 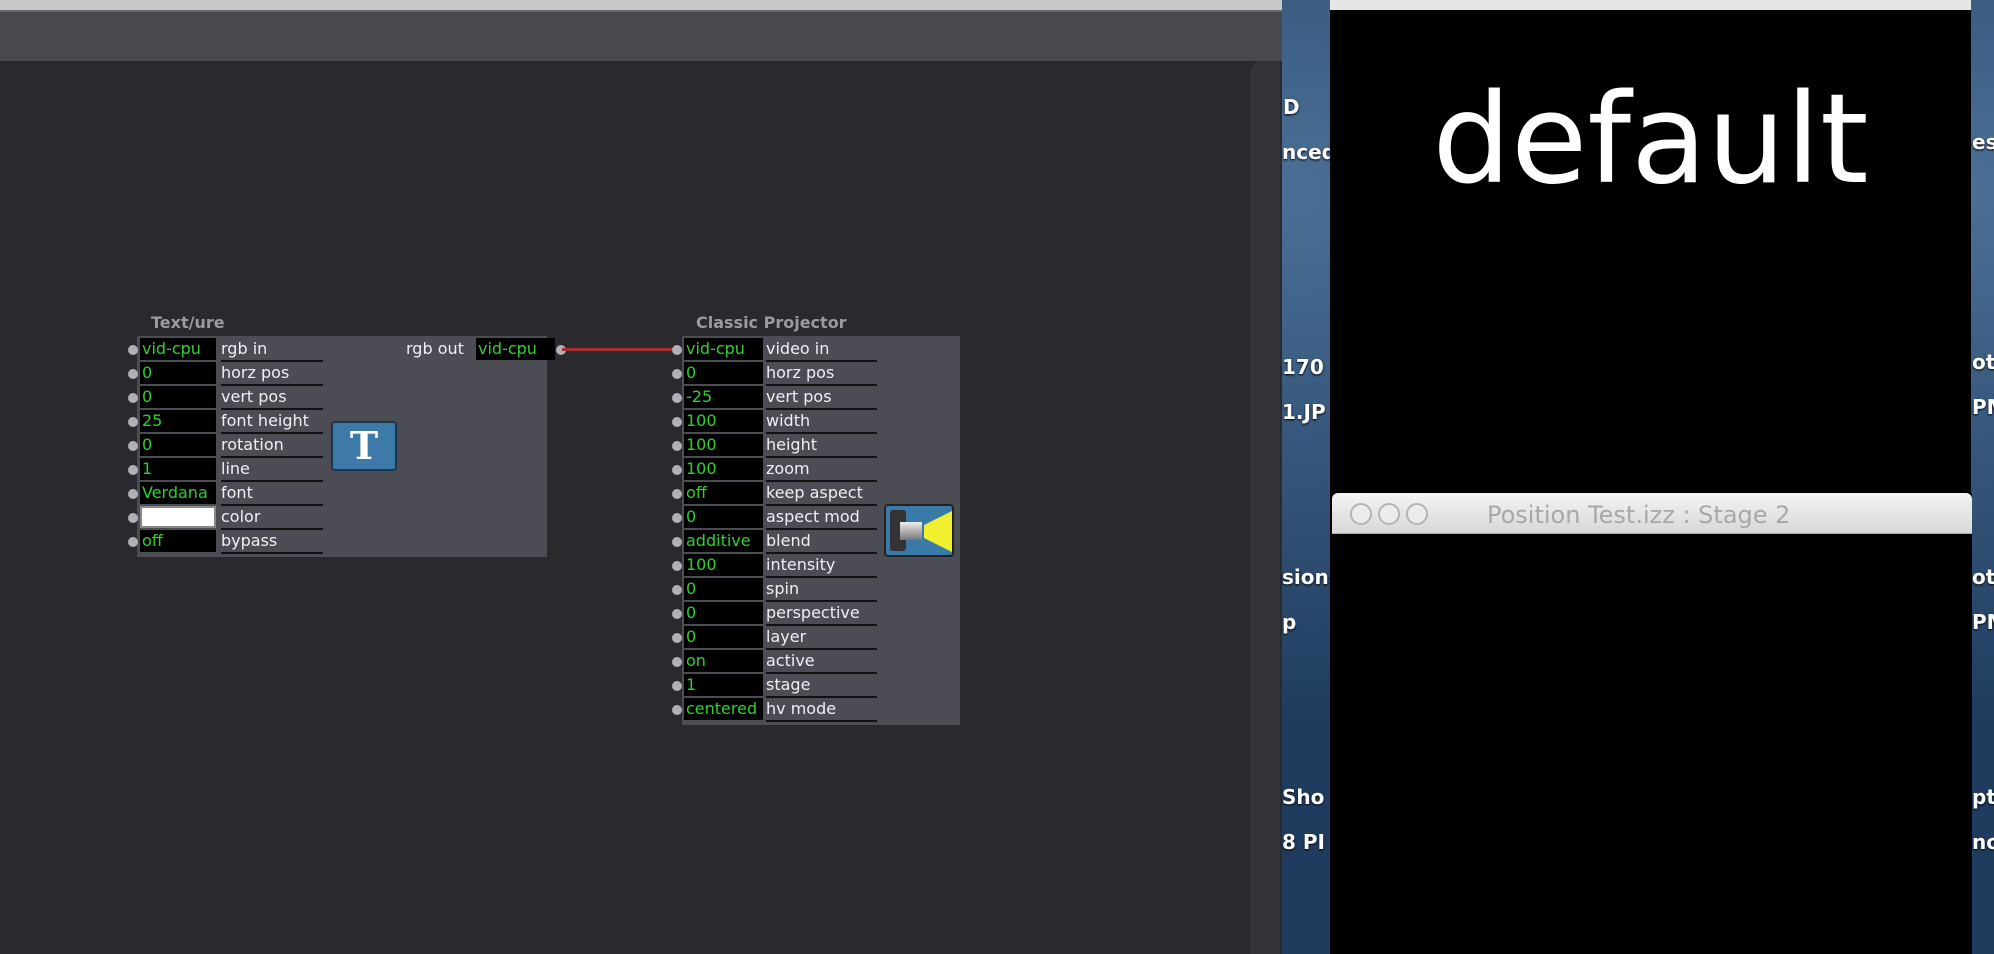 What do you see at coordinates (821, 614) in the screenshot?
I see `input-label: perspective` at bounding box center [821, 614].